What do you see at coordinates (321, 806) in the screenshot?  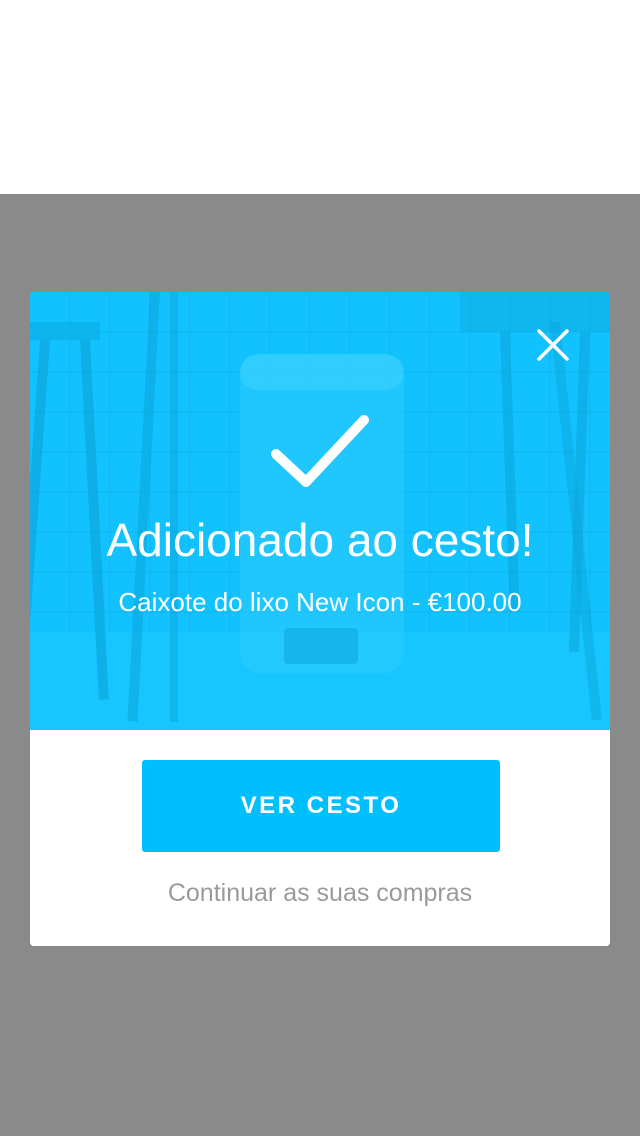 I see `view-cart-button: VER CESTO` at bounding box center [321, 806].